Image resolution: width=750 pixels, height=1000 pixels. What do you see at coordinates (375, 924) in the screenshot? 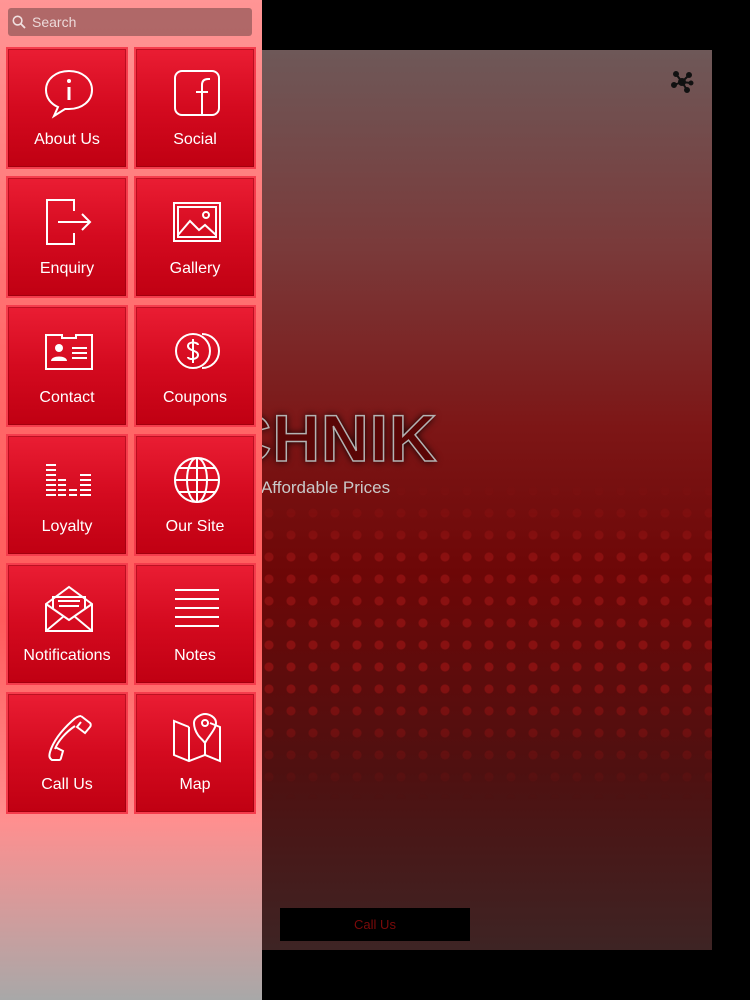
I see `call-us-button: Call Us` at bounding box center [375, 924].